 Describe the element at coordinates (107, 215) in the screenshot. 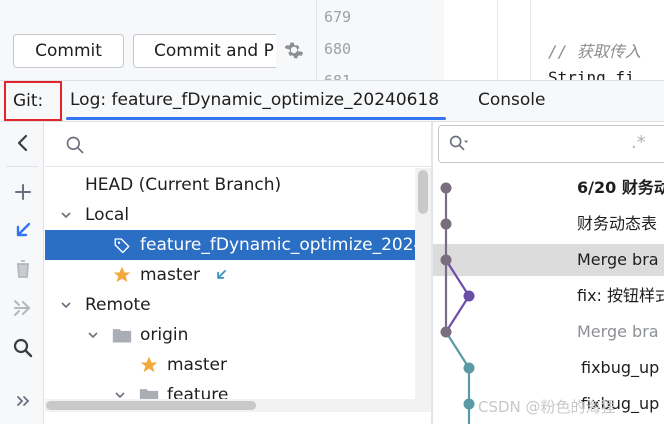

I see `branch-label: Local` at that location.